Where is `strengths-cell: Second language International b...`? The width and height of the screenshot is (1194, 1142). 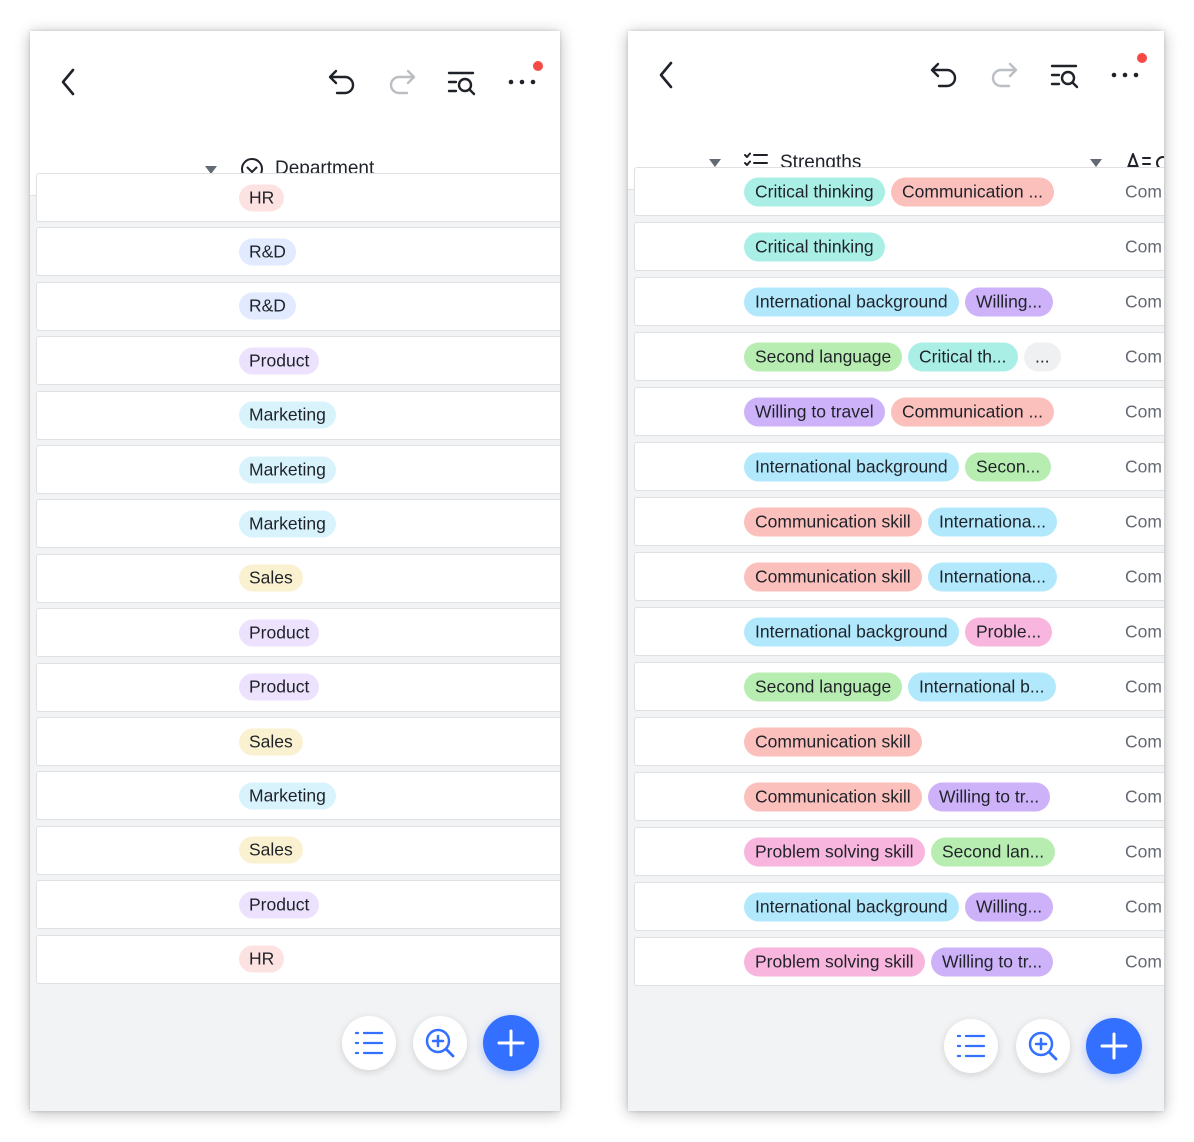 strengths-cell: Second language International b... is located at coordinates (911, 686).